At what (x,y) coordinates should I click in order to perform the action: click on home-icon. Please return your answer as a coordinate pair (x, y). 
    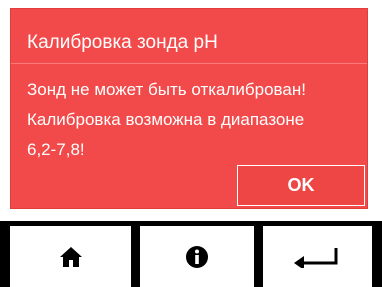
    Looking at the image, I should click on (70, 256).